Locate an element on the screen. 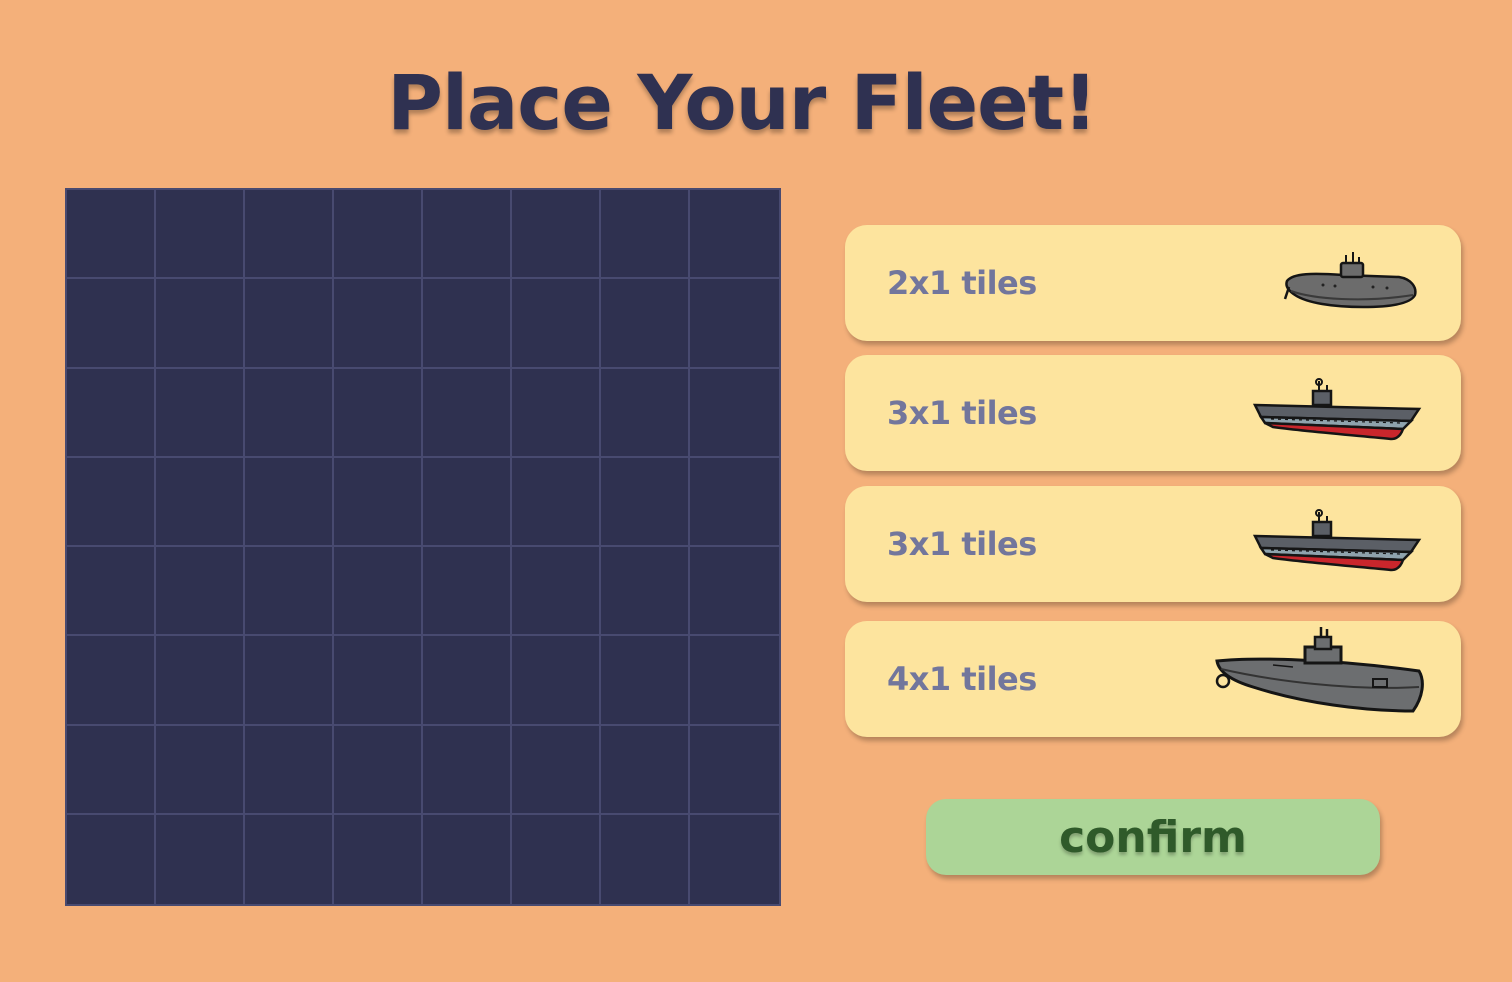 This screenshot has width=1512, height=982. submarine-large-icon is located at coordinates (1319, 670).